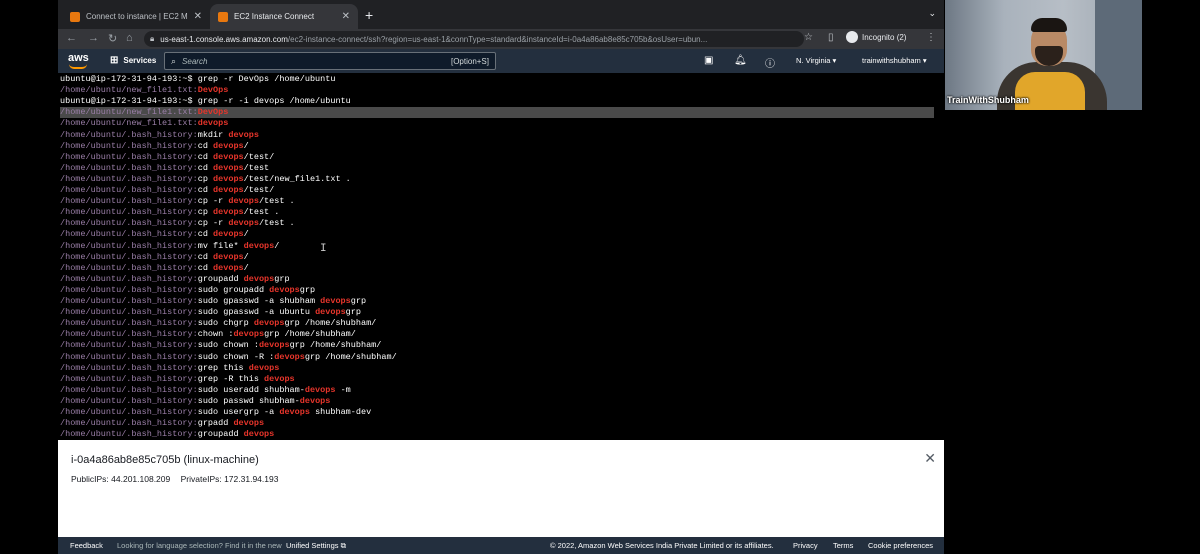 Image resolution: width=1200 pixels, height=554 pixels. I want to click on cloudshell-icon: ▣, so click(708, 60).